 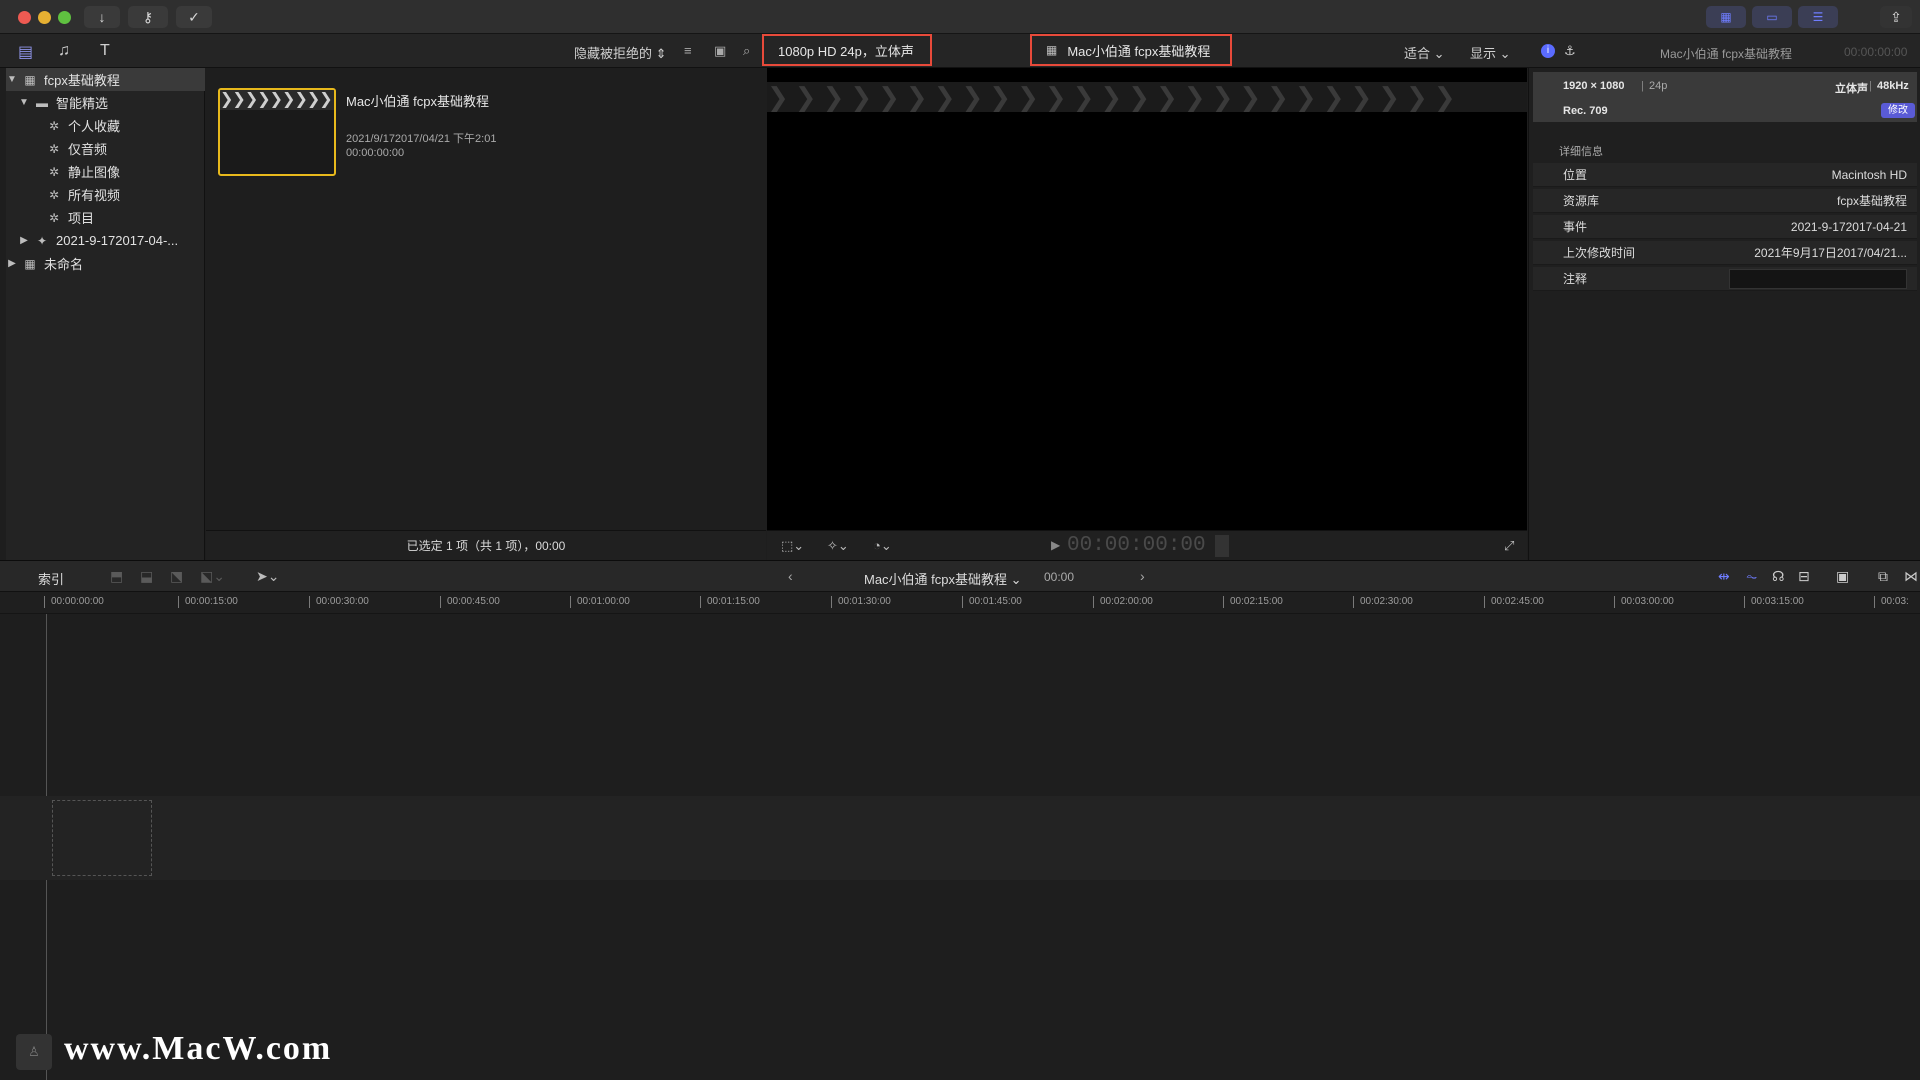 I want to click on headphones-icon: ☊, so click(x=1778, y=576).